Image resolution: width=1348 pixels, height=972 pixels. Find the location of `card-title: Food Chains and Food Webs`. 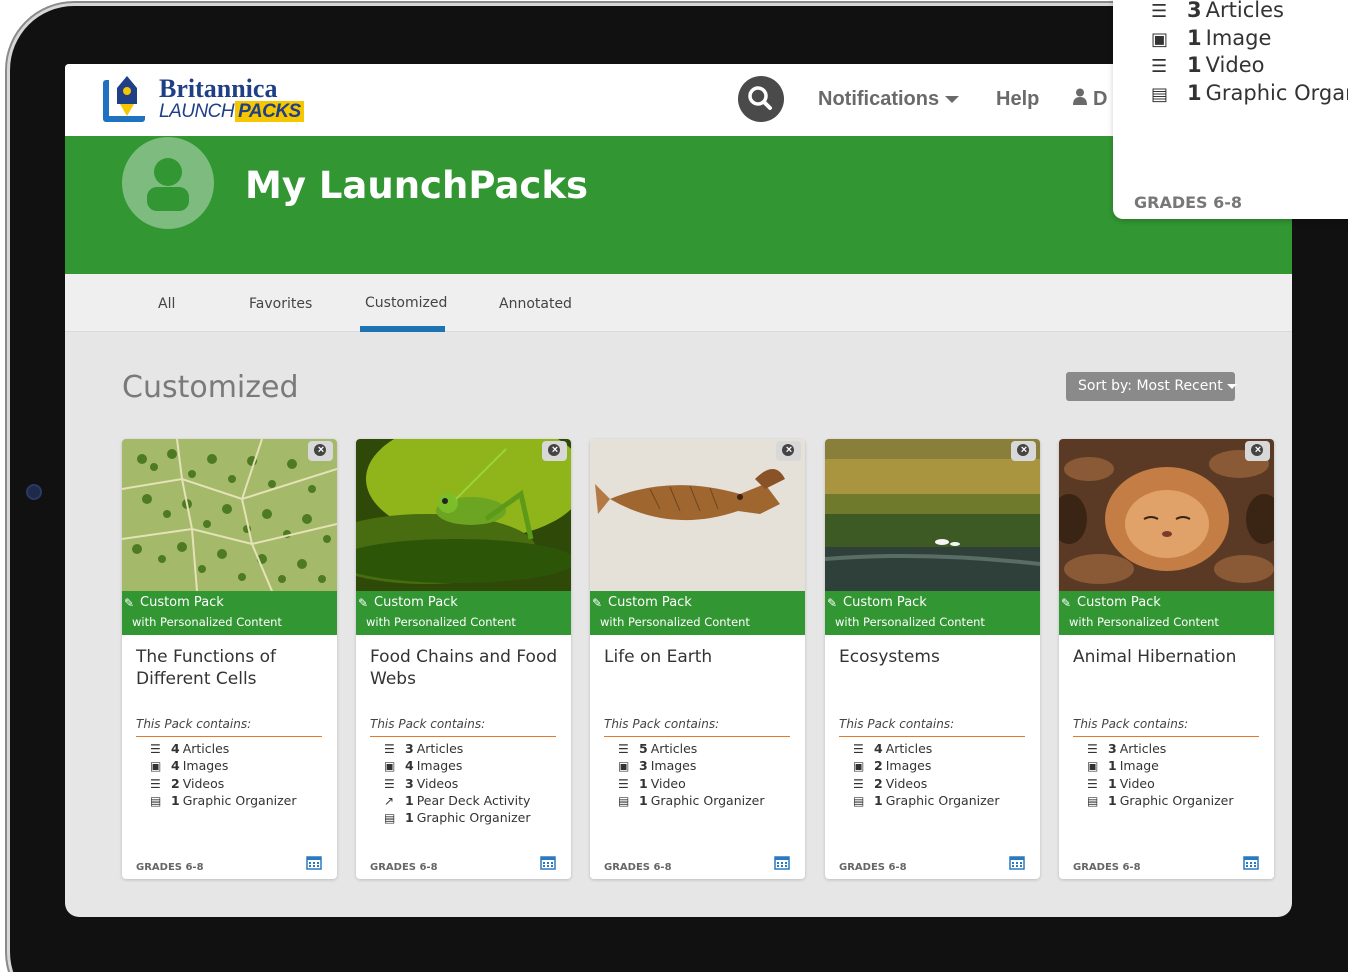

card-title: Food Chains and Food Webs is located at coordinates (467, 668).